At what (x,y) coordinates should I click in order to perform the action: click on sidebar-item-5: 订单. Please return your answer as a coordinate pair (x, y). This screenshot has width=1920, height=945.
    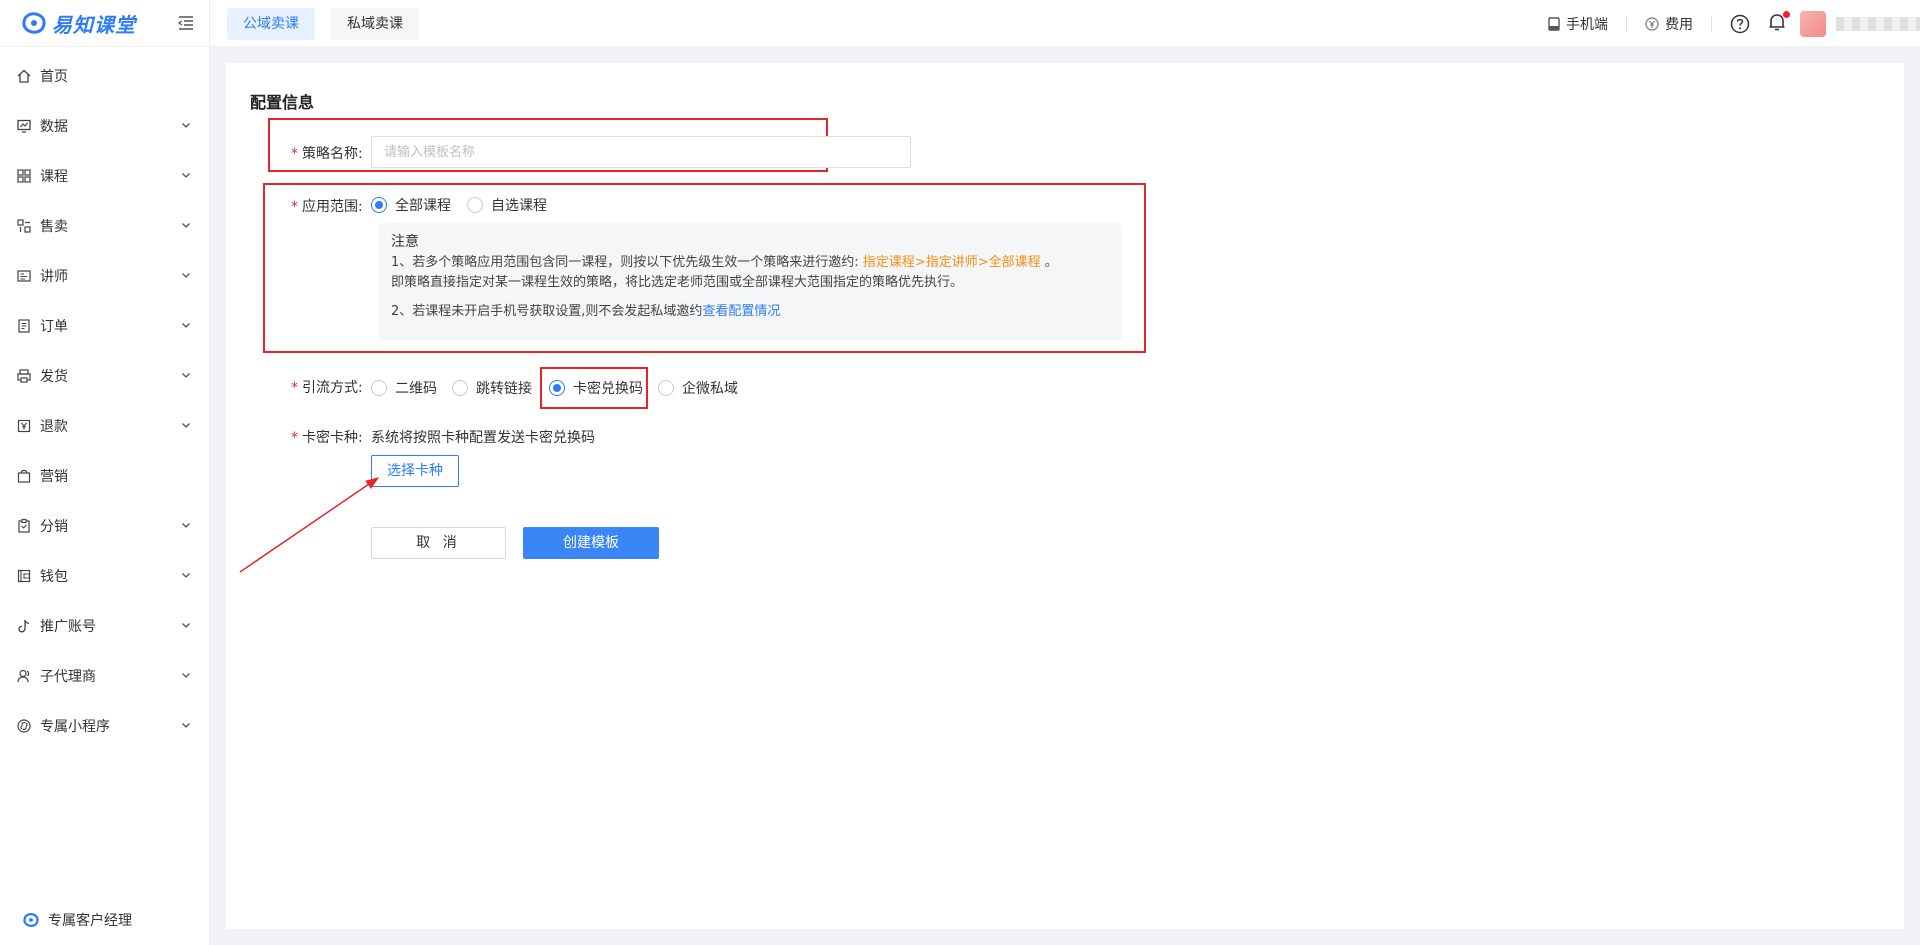
    Looking at the image, I should click on (104, 326).